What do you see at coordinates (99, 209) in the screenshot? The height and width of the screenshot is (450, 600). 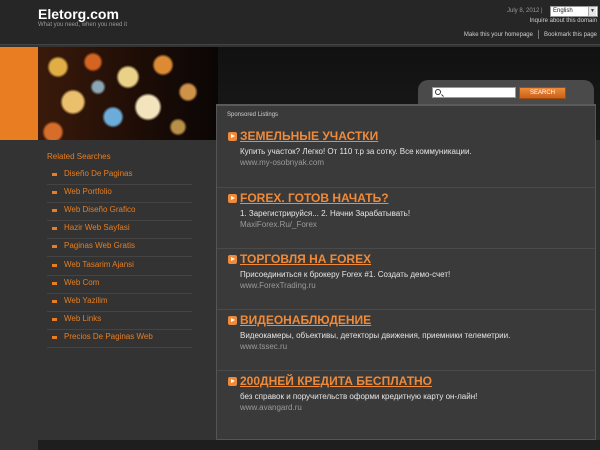 I see `related-search-label: Web Diseño Grafico` at bounding box center [99, 209].